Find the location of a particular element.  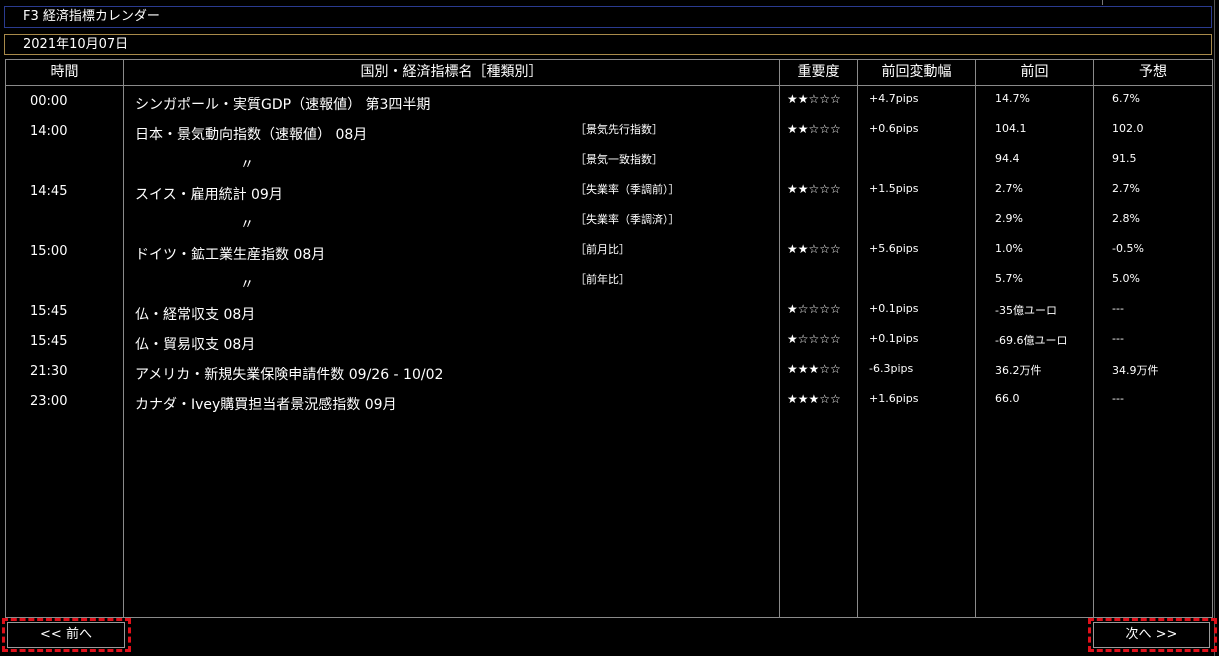

row-indicator-name: カナダ・Ivey購買担当者景況感指数 09月 is located at coordinates (266, 405).